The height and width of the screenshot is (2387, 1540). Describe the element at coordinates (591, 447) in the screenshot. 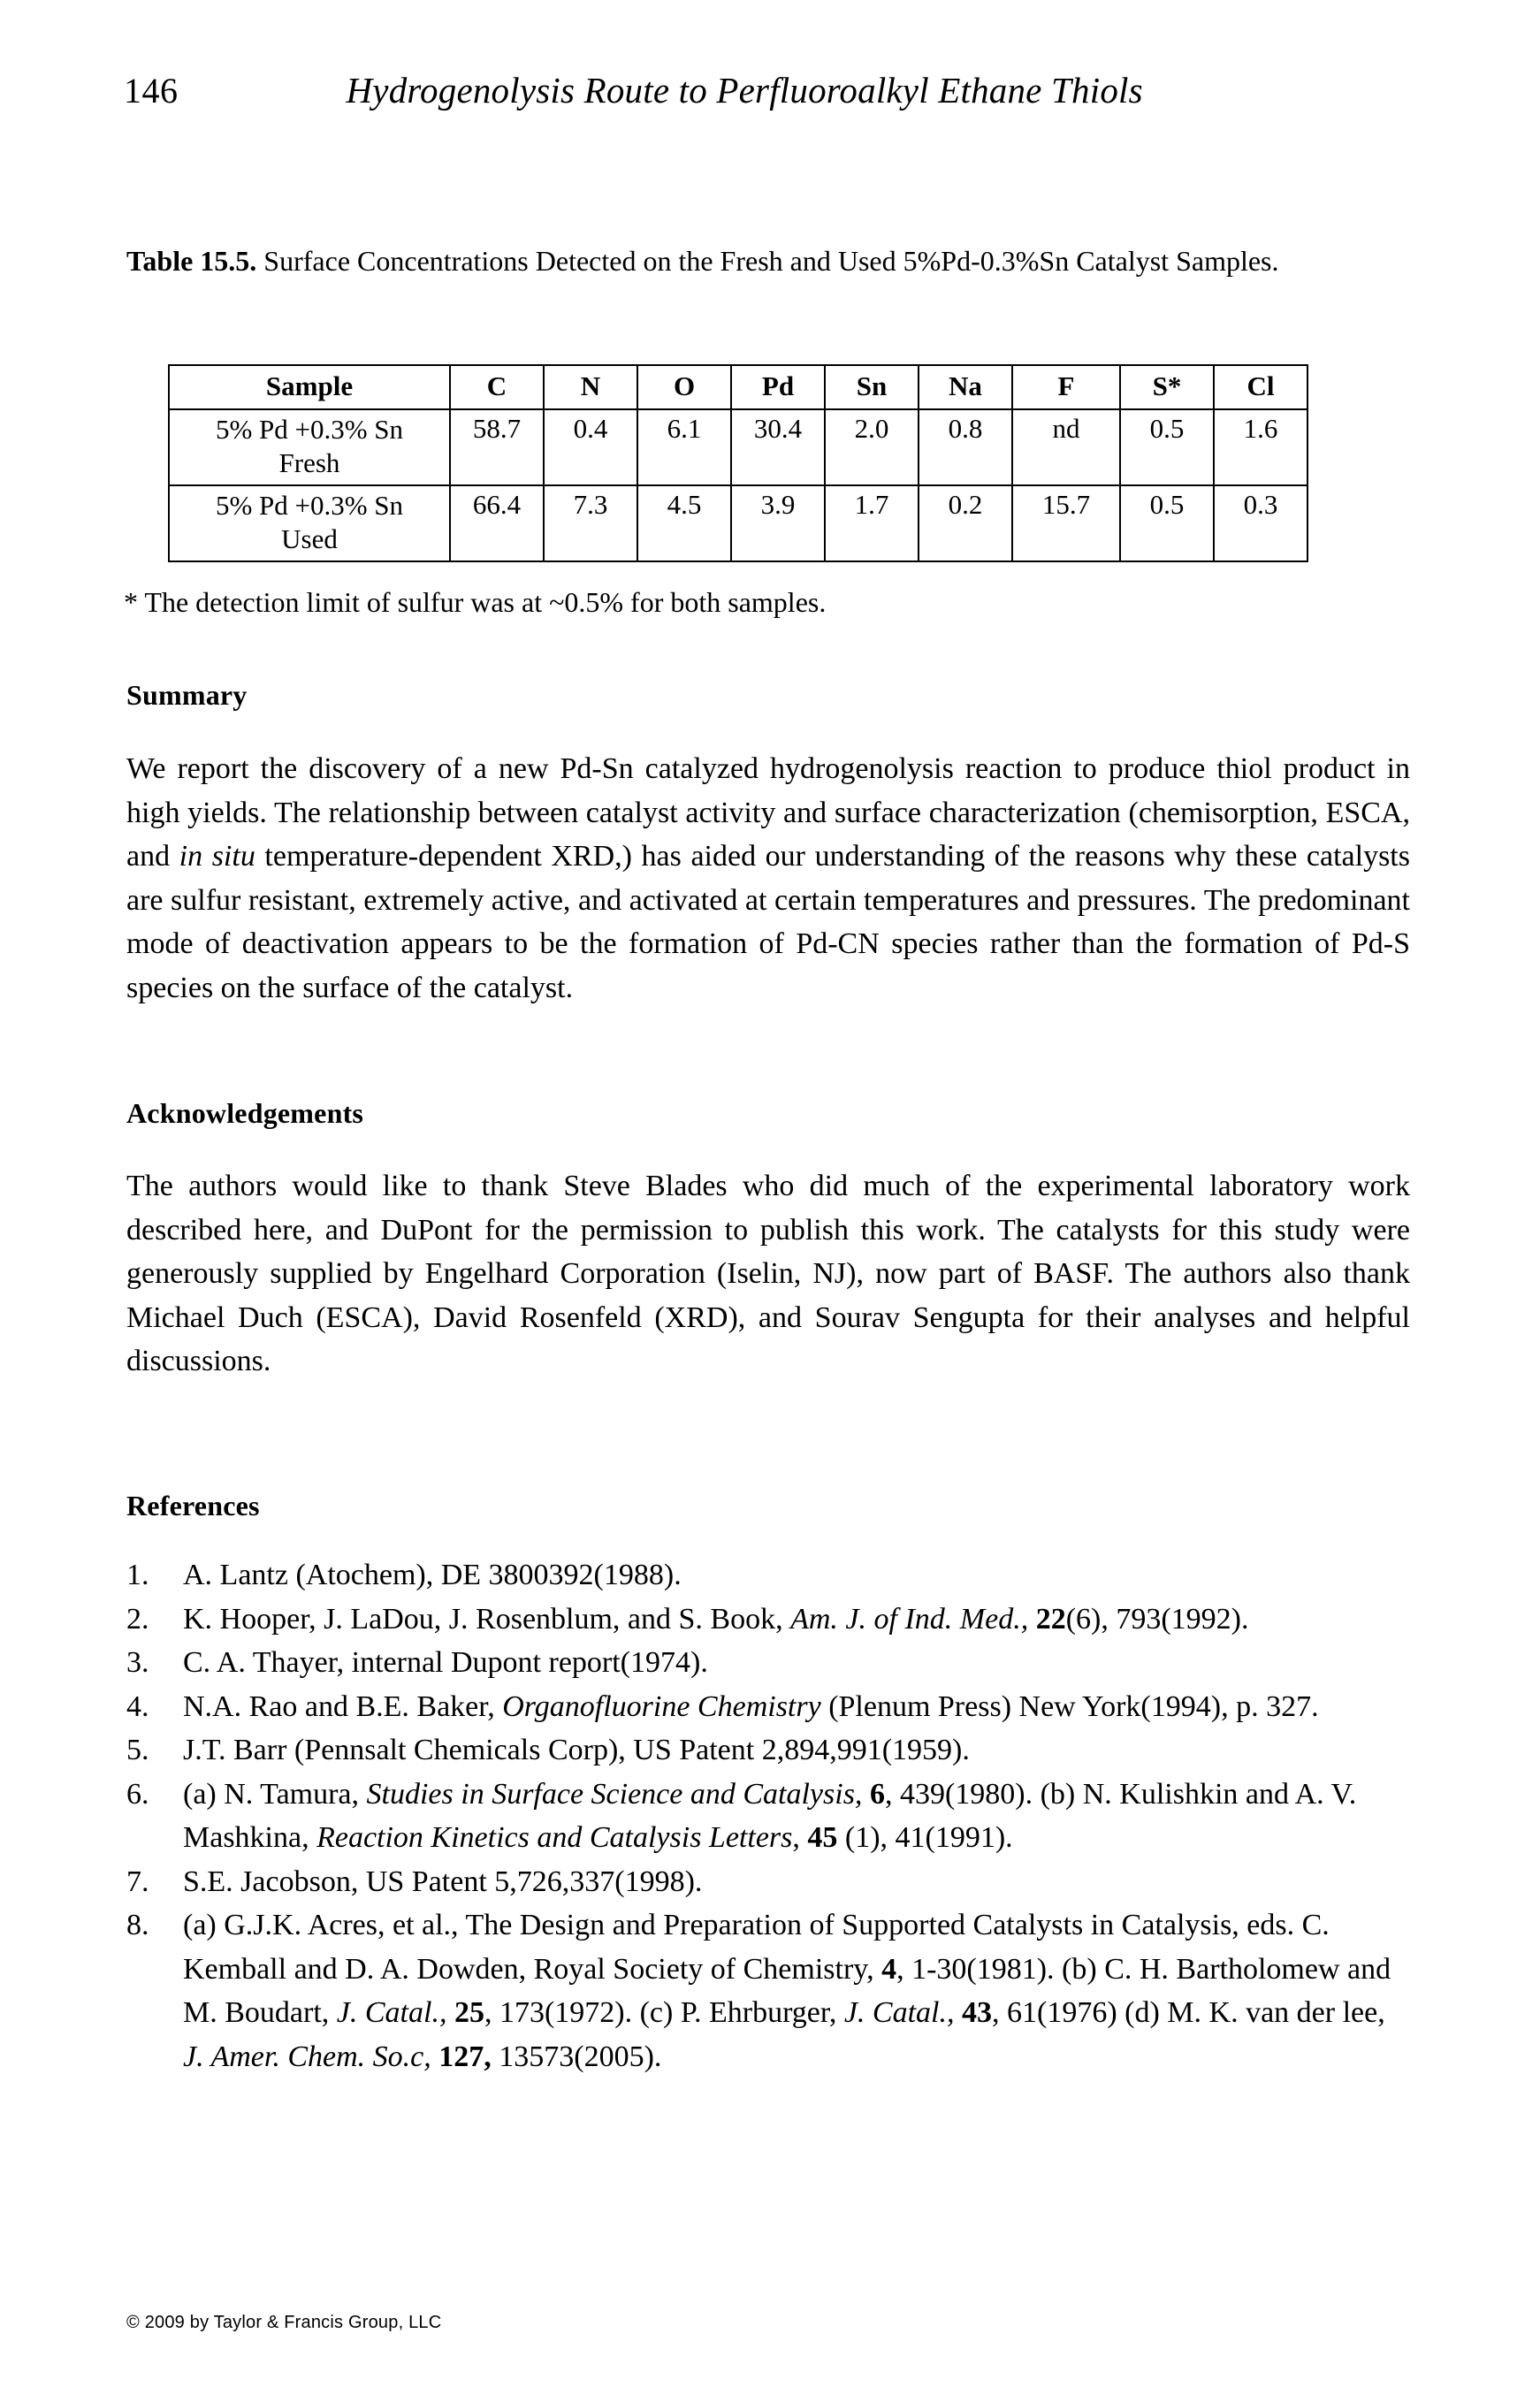

I see `cell-n: 0.4` at that location.